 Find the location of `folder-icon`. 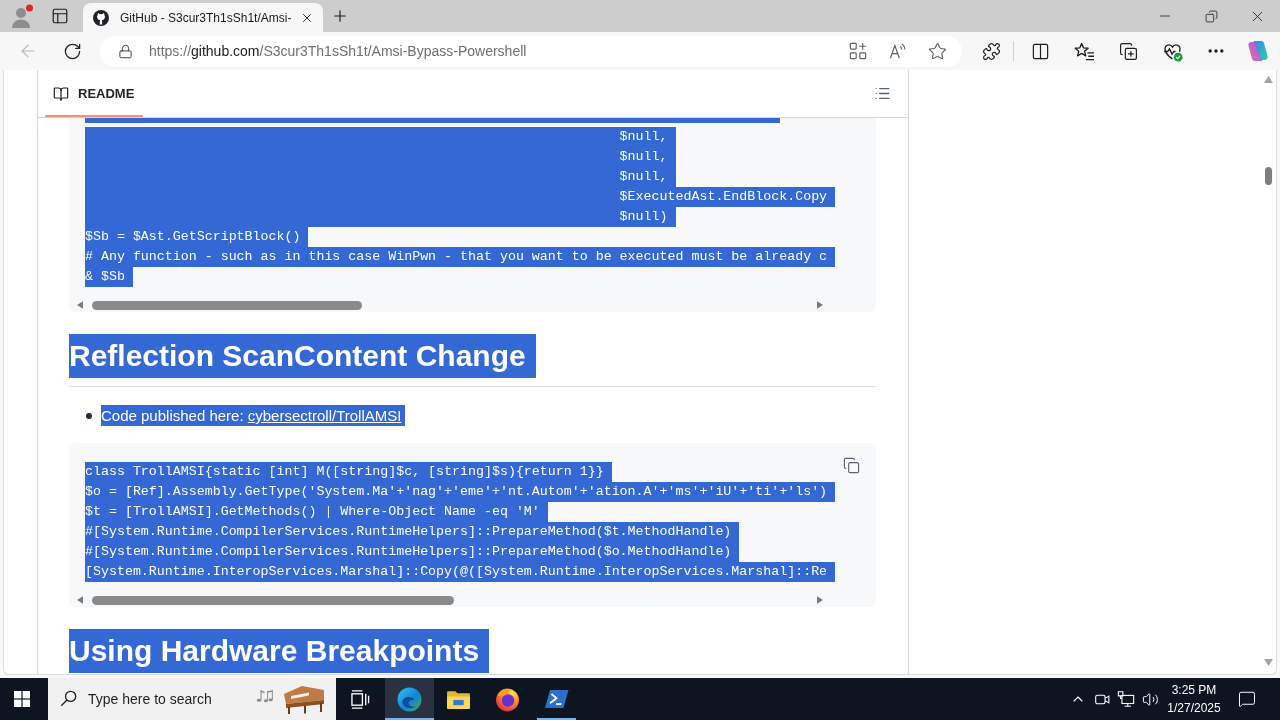

folder-icon is located at coordinates (458, 699).